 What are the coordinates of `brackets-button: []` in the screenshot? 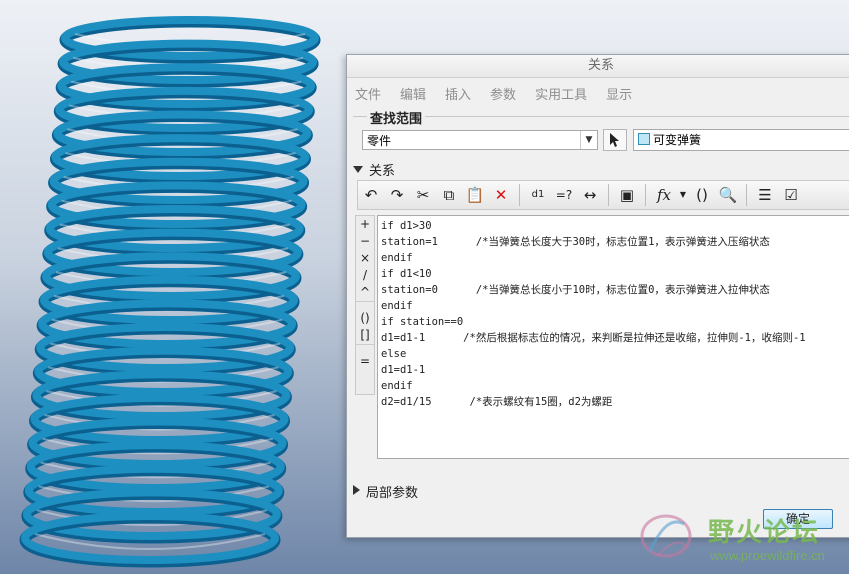 It's located at (365, 335).